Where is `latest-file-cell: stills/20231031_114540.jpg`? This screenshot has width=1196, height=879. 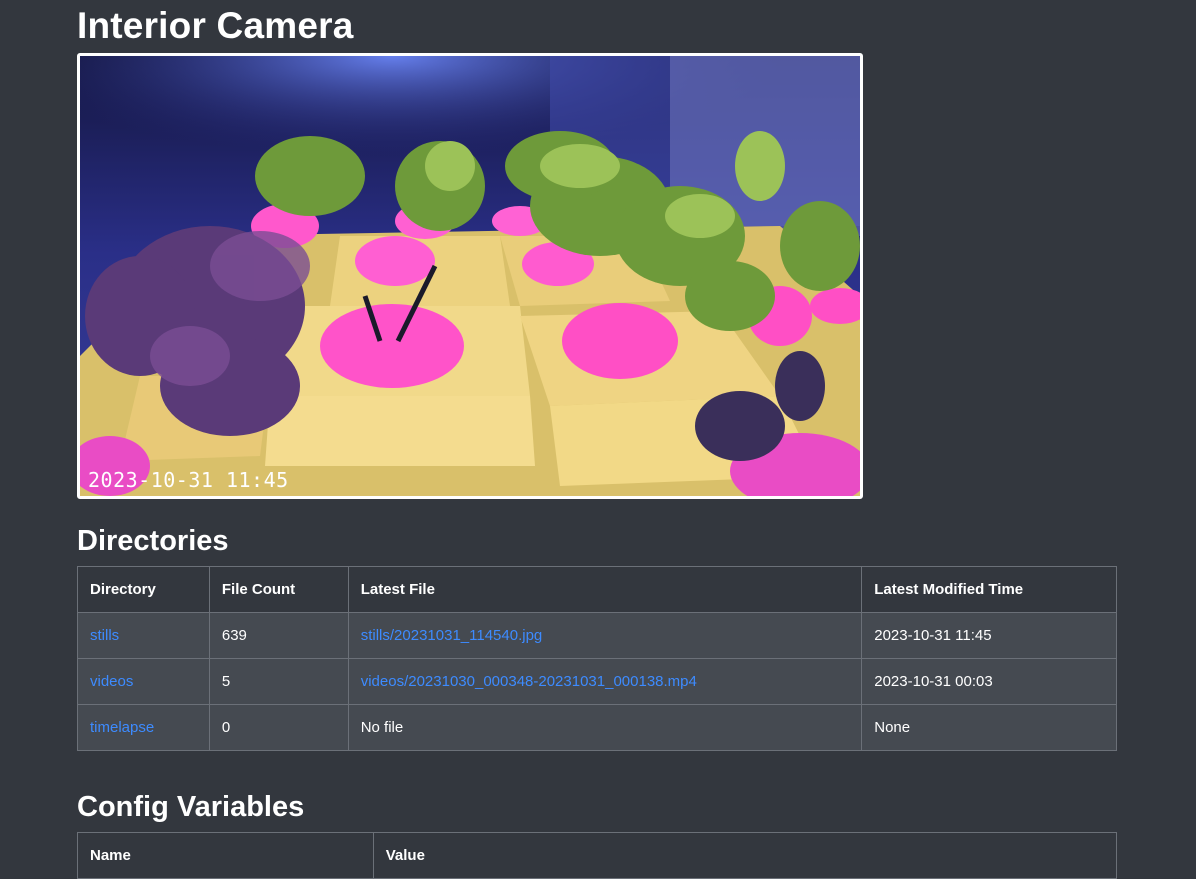 latest-file-cell: stills/20231031_114540.jpg is located at coordinates (605, 635).